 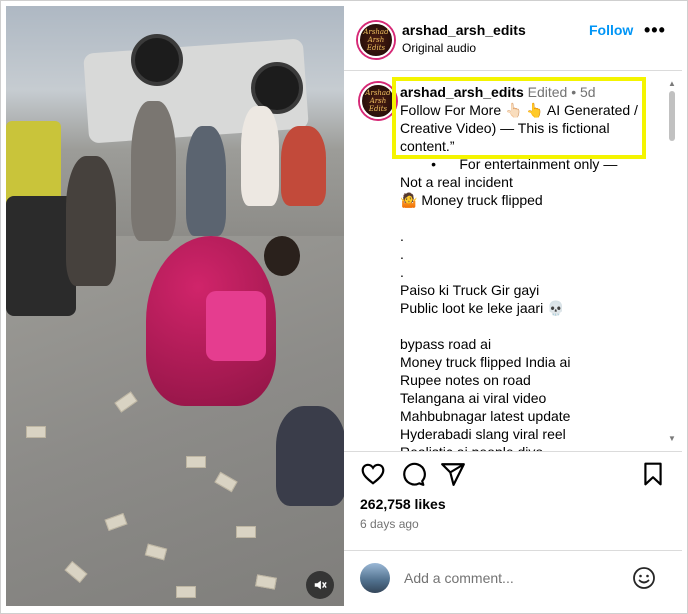 I want to click on audio-label: Original audio, so click(x=464, y=48).